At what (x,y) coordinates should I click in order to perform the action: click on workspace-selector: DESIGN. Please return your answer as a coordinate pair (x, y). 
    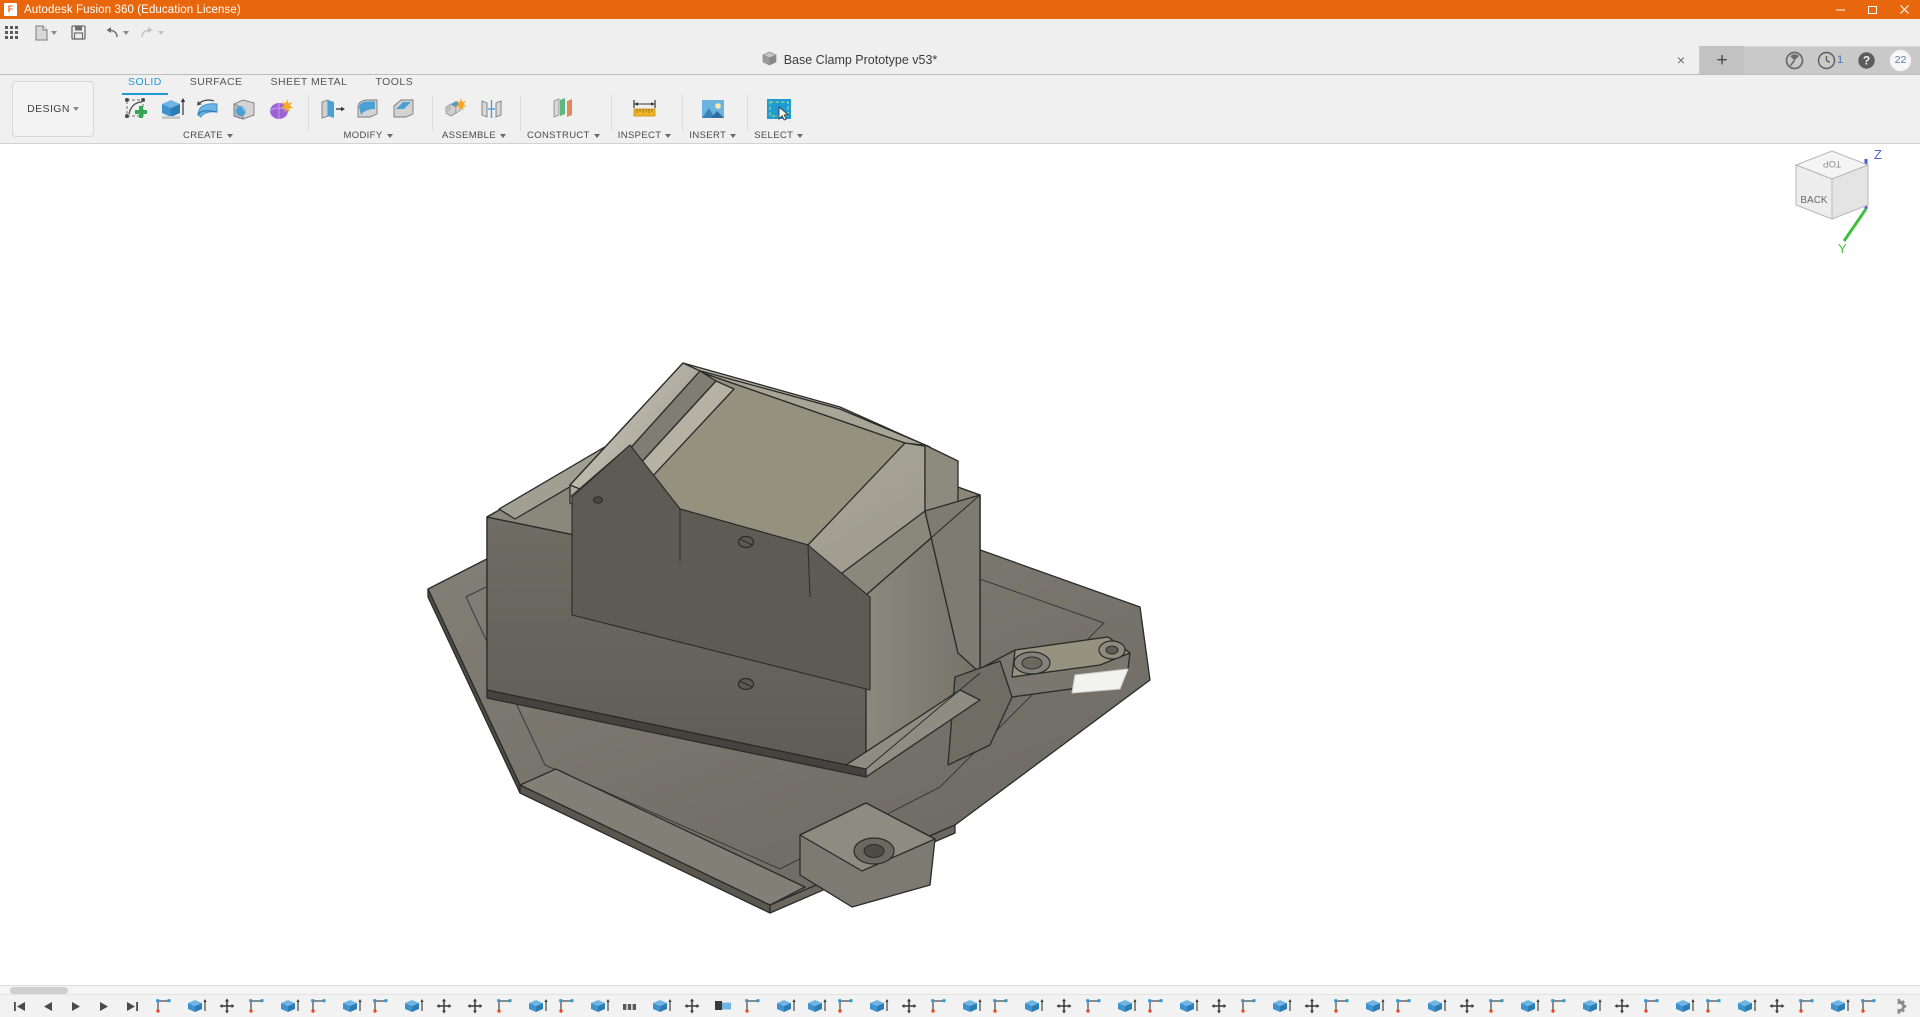
    Looking at the image, I should click on (53, 109).